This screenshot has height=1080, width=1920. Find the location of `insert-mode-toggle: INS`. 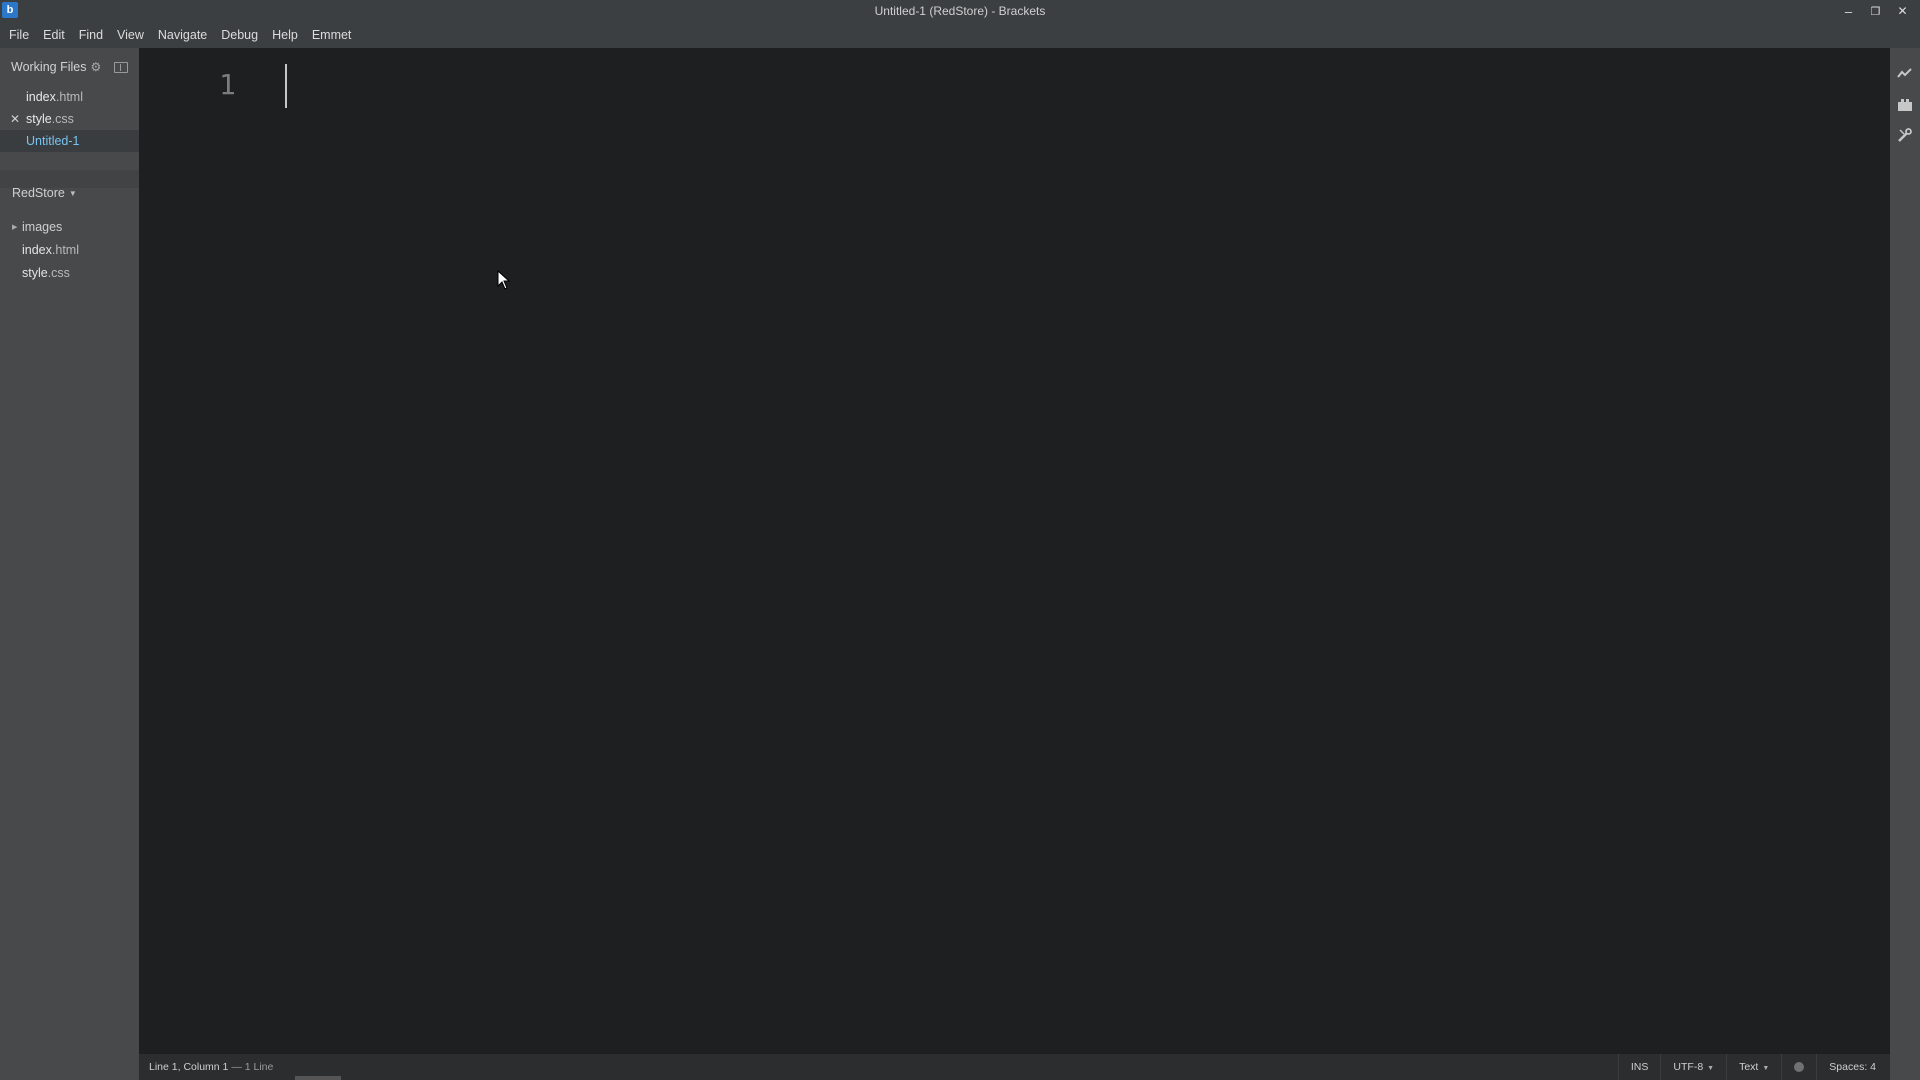

insert-mode-toggle: INS is located at coordinates (1639, 1067).